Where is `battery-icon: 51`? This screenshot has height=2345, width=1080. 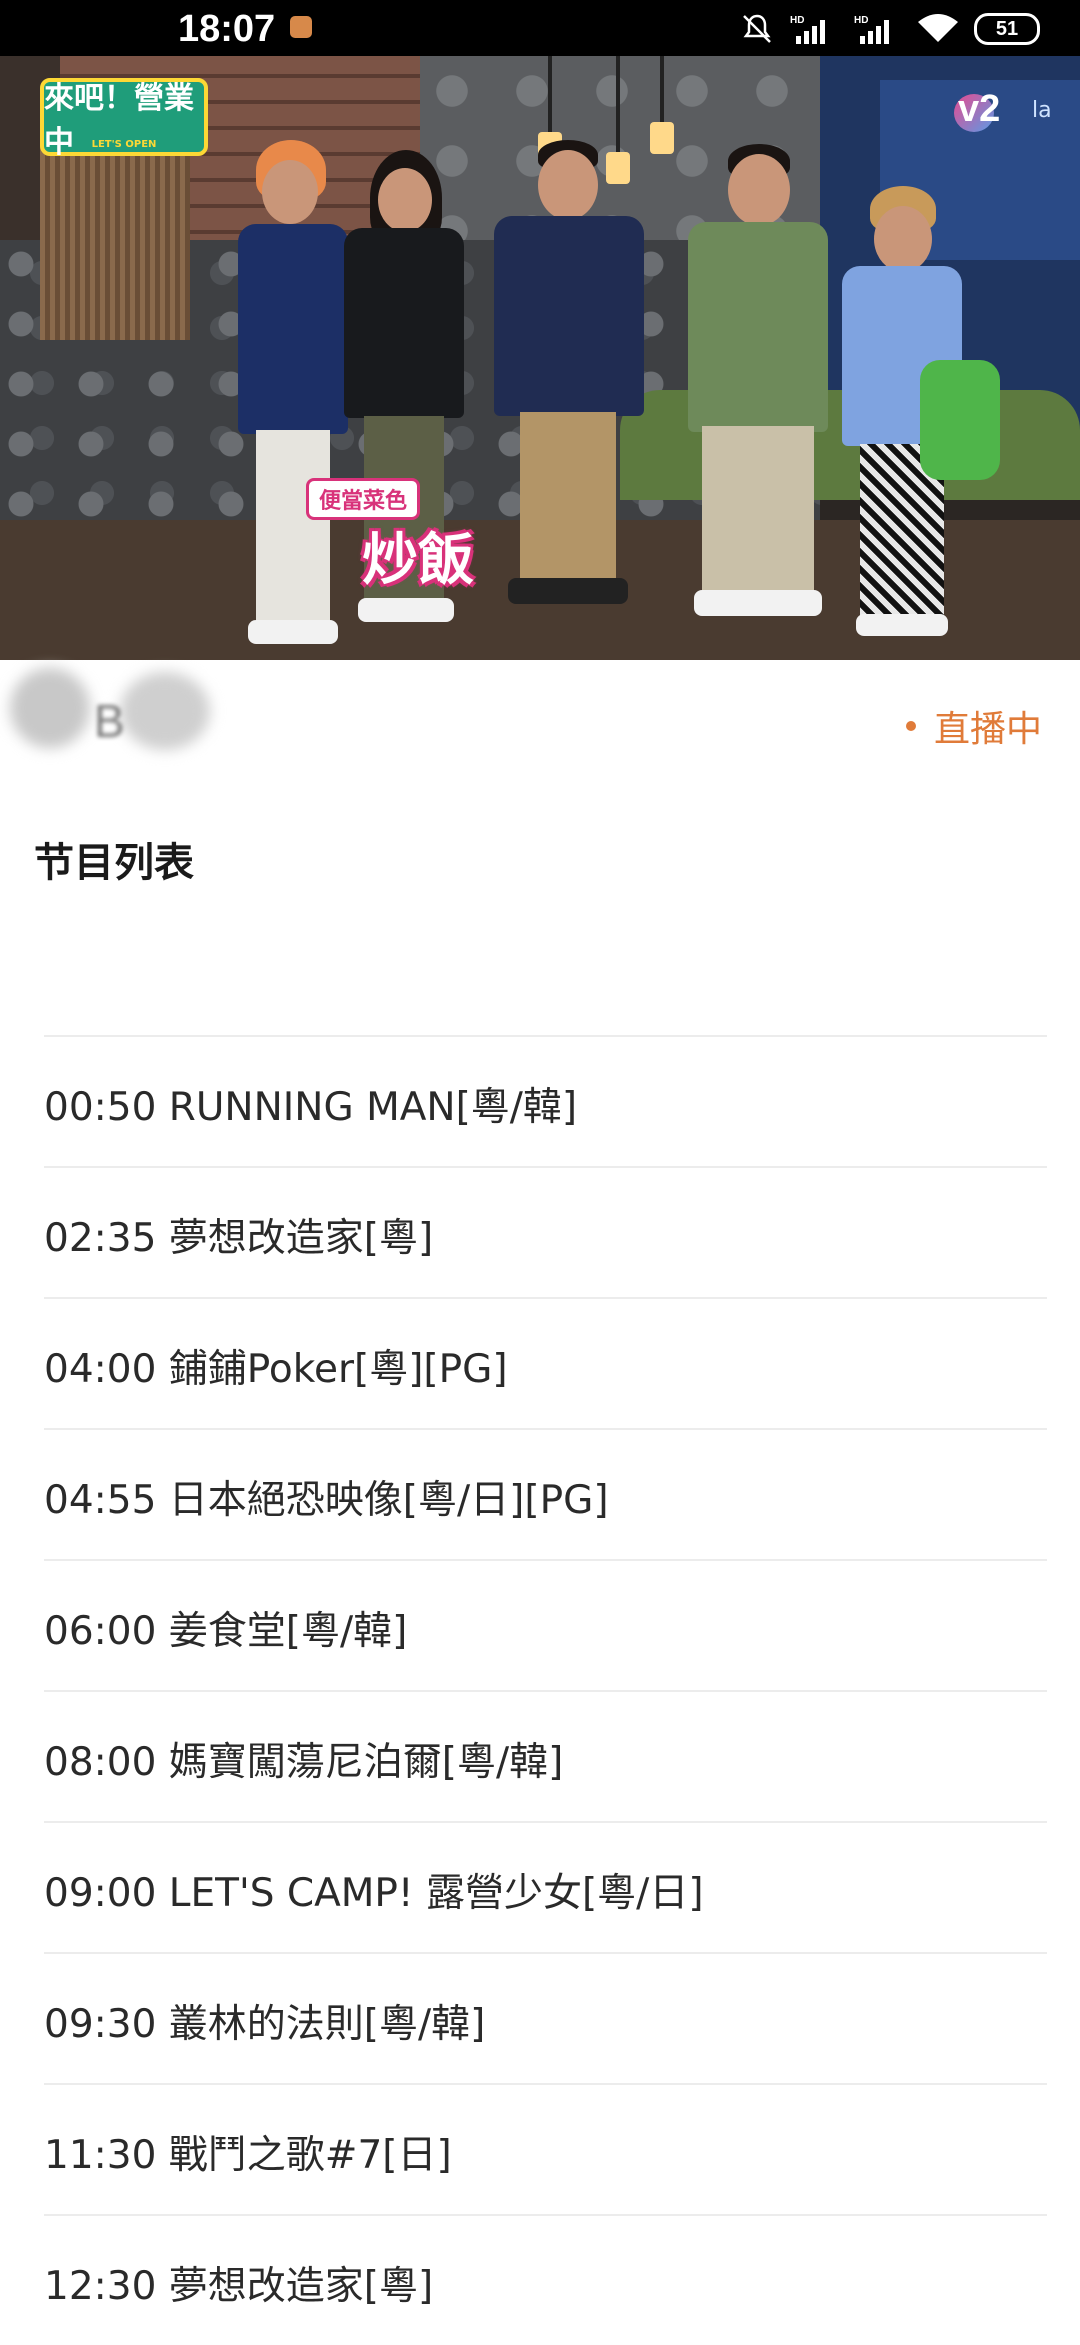
battery-icon: 51 is located at coordinates (1007, 29).